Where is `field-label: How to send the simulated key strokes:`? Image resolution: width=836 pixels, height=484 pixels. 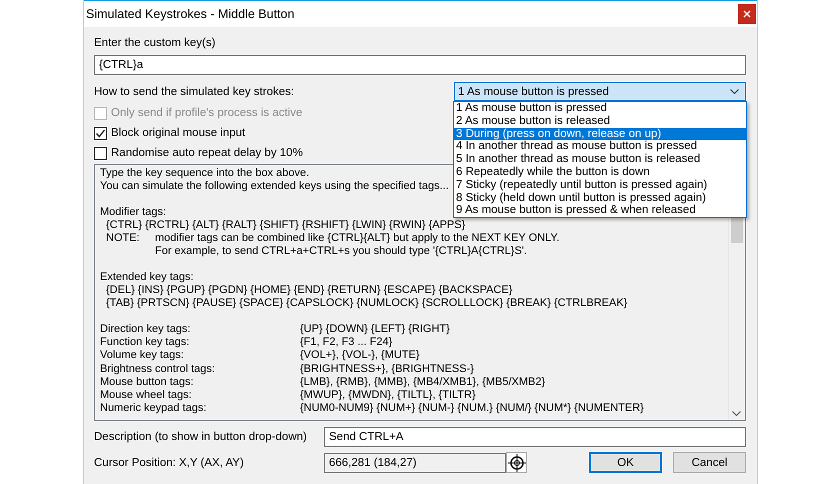 field-label: How to send the simulated key strokes: is located at coordinates (194, 92).